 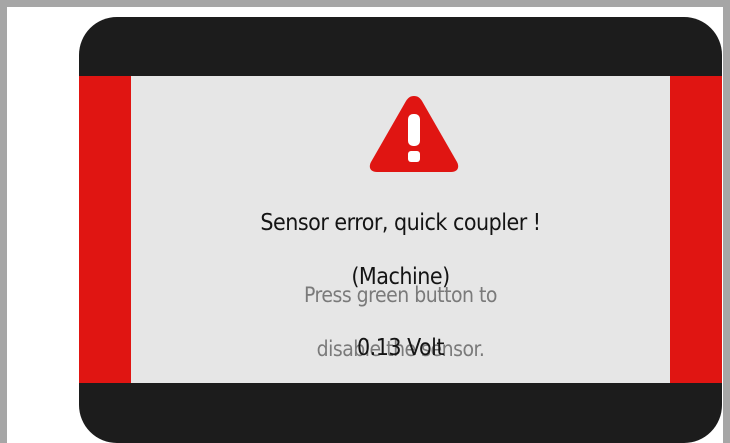 What do you see at coordinates (696, 229) in the screenshot?
I see `right-alert-bar` at bounding box center [696, 229].